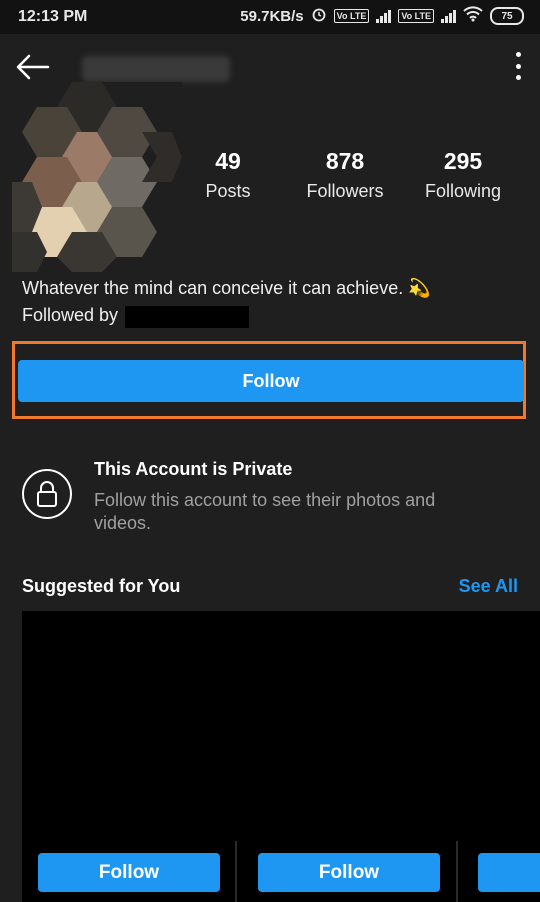  What do you see at coordinates (507, 16) in the screenshot?
I see `battery-icon: 75` at bounding box center [507, 16].